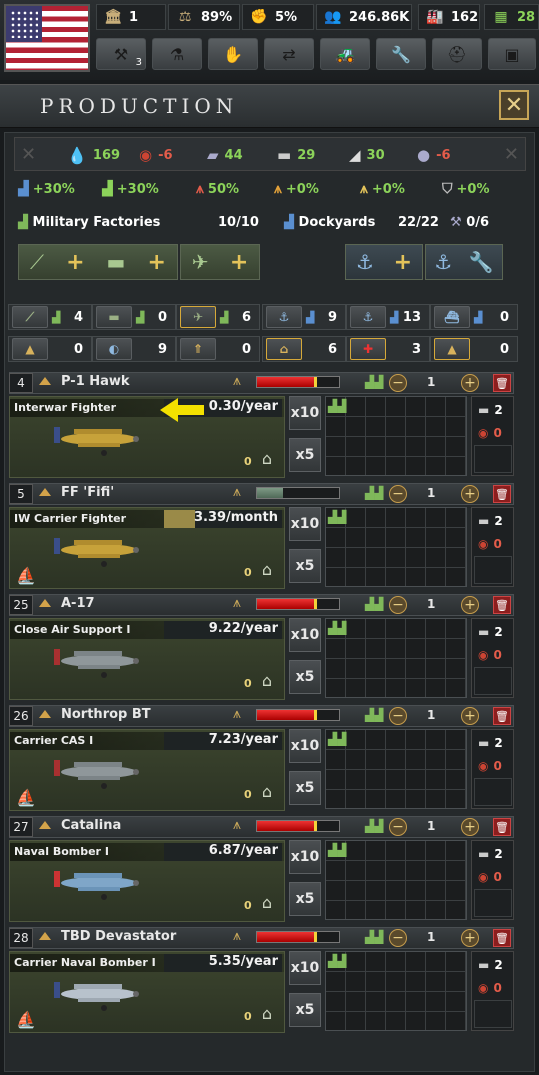 The height and width of the screenshot is (1075, 539). I want to click on priority-badge: 5, so click(21, 494).